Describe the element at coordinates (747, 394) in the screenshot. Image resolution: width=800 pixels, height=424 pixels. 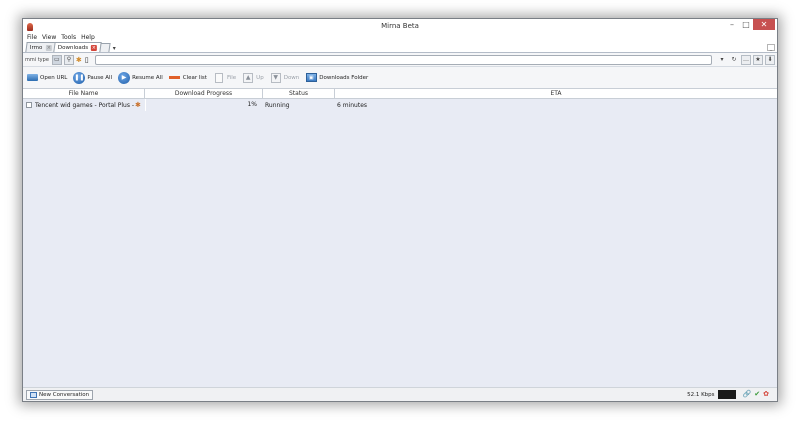
I see `link-icon: 🔗` at that location.